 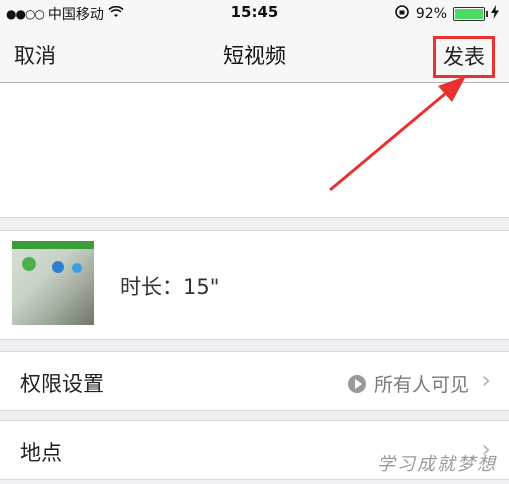 I want to click on video-duration: 时长：15", so click(x=170, y=287).